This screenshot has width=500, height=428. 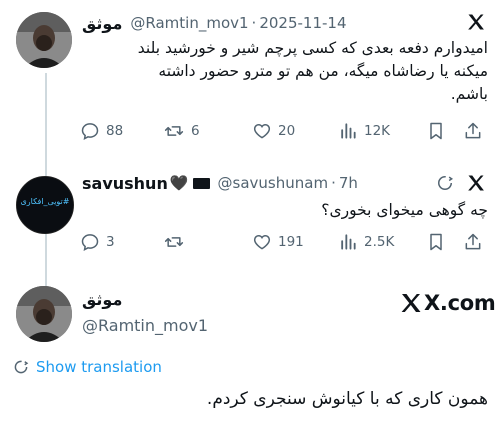 What do you see at coordinates (404, 210) in the screenshot?
I see `tweet-text-line: چه گوهی میخوای بخوری؟` at bounding box center [404, 210].